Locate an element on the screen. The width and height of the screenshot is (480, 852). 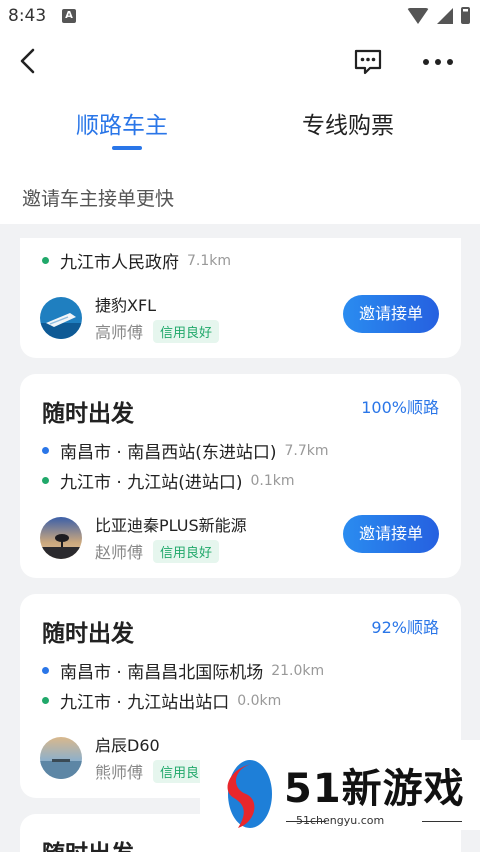
stop-destination: 九江市人民政府 7.1km is located at coordinates (136, 260).